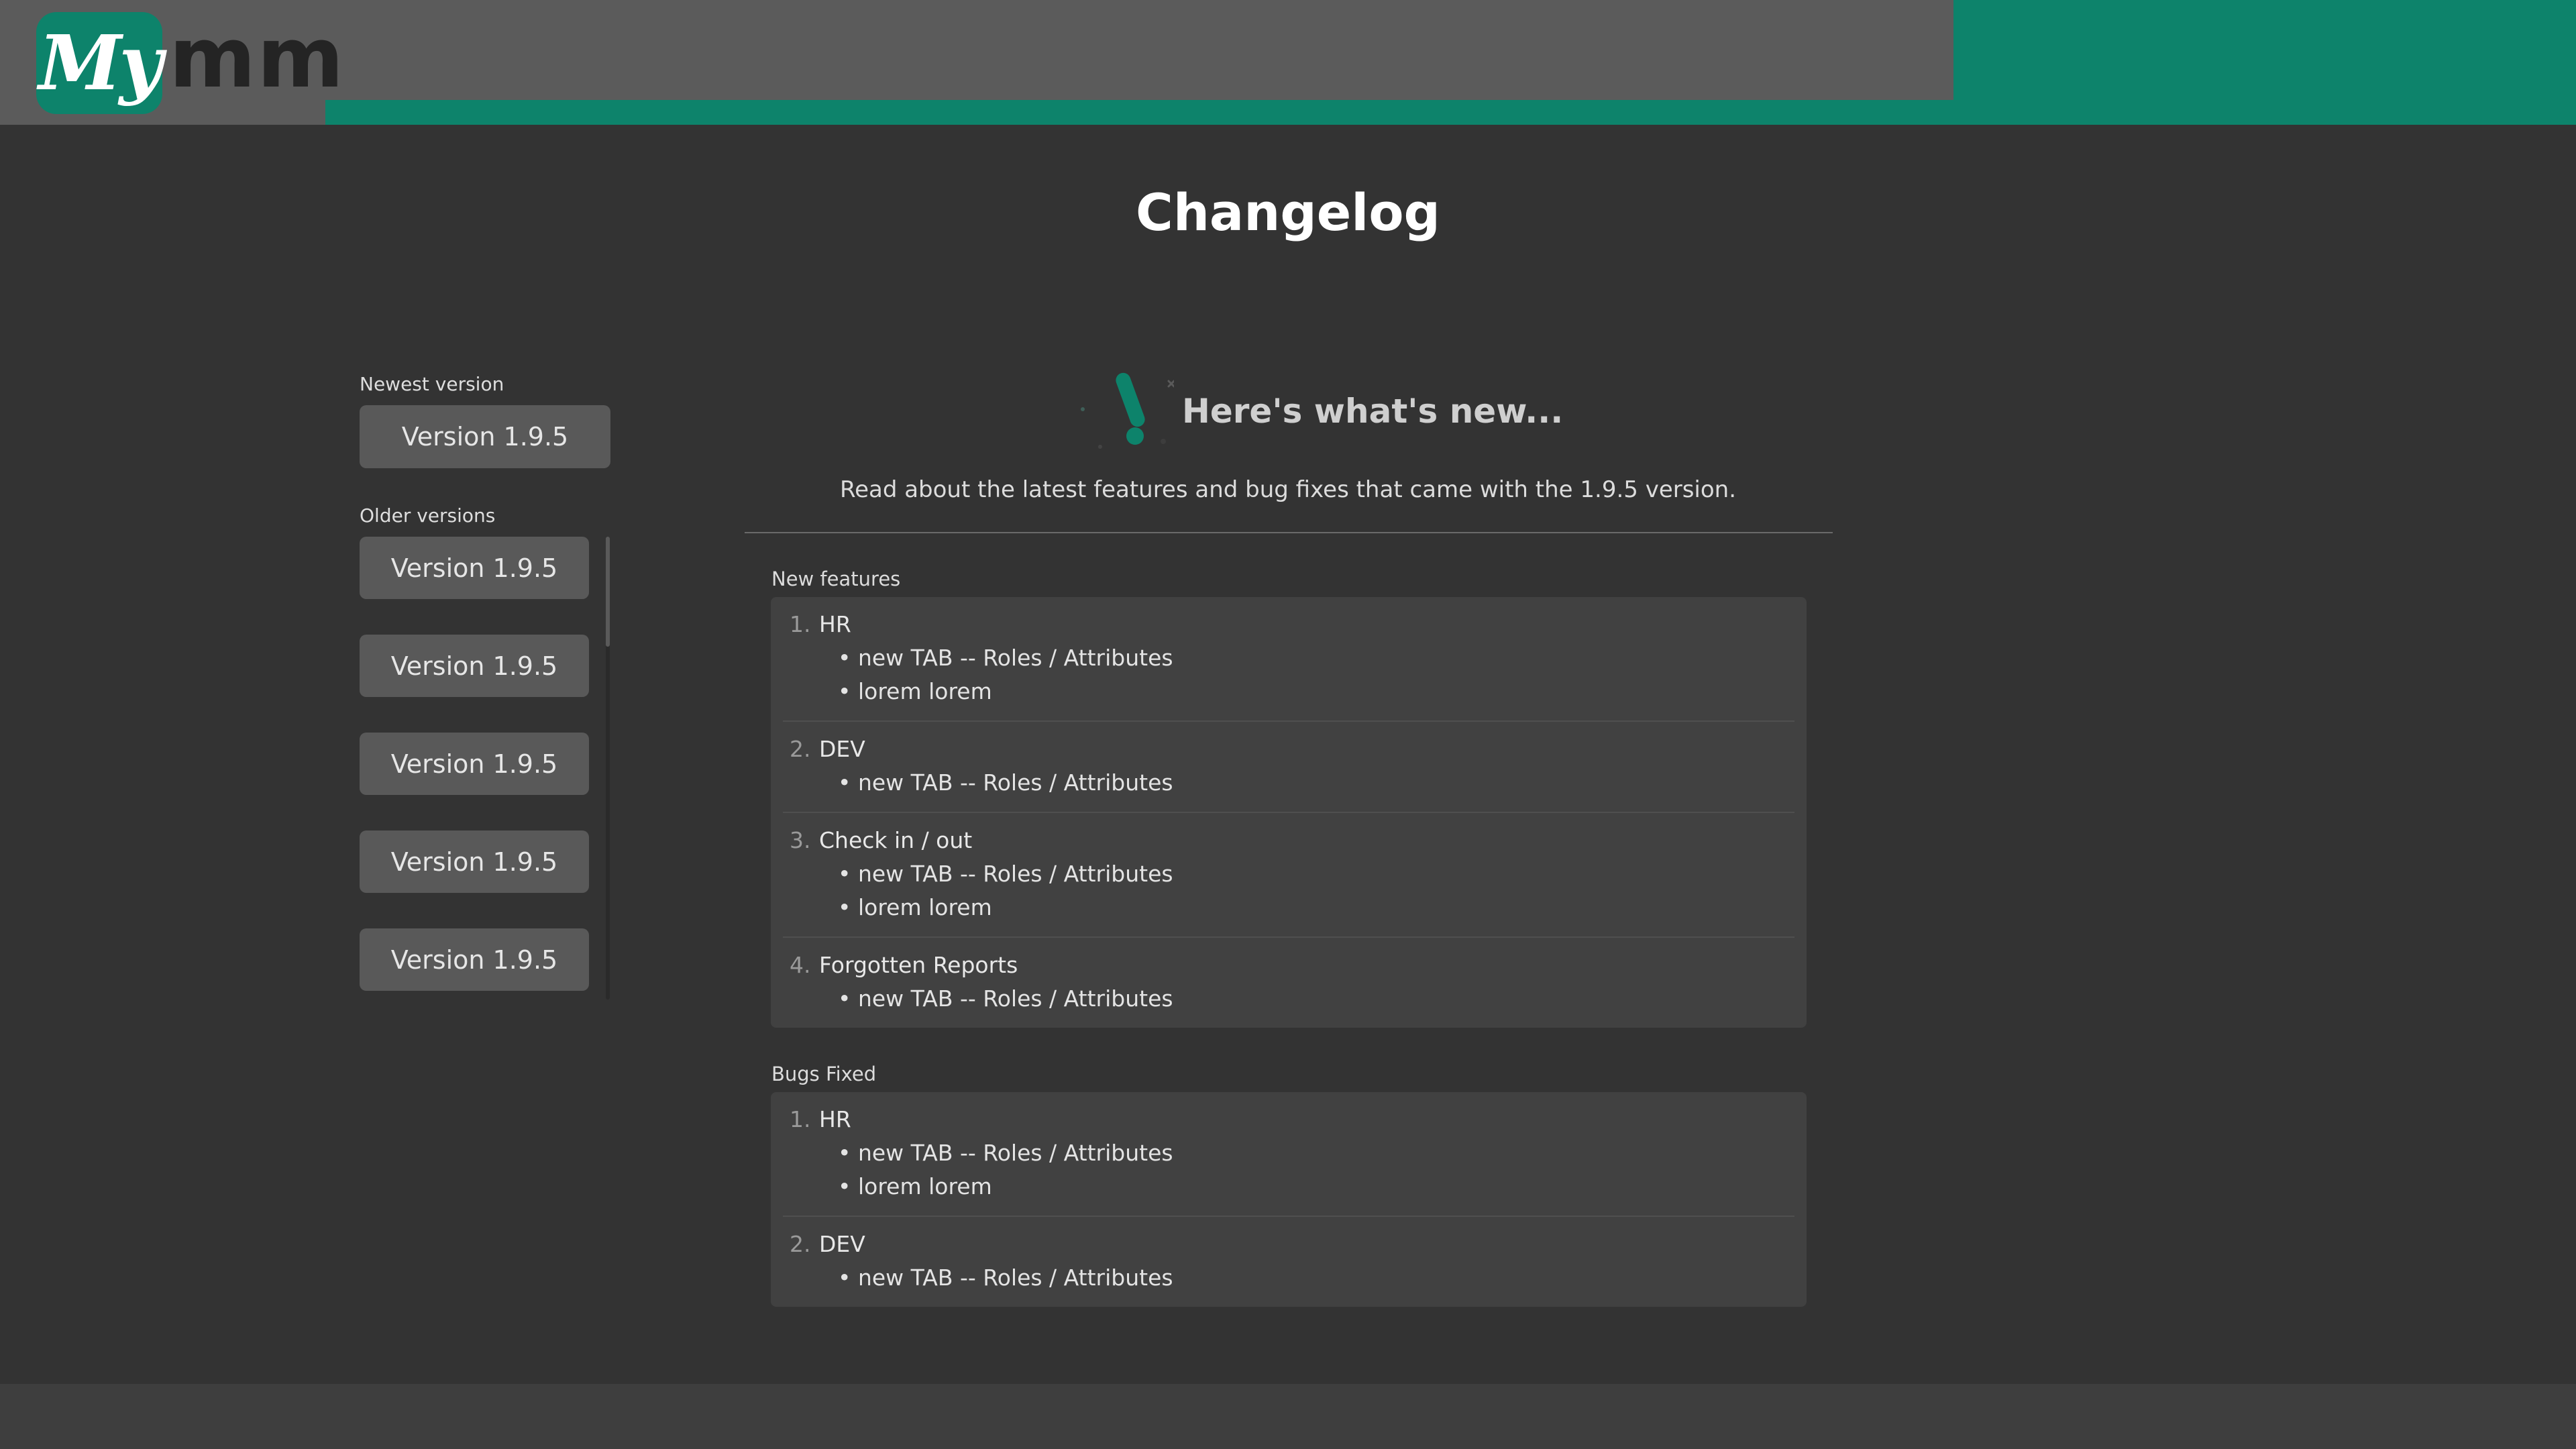  What do you see at coordinates (1139, 112) in the screenshot?
I see `header-accent-strip` at bounding box center [1139, 112].